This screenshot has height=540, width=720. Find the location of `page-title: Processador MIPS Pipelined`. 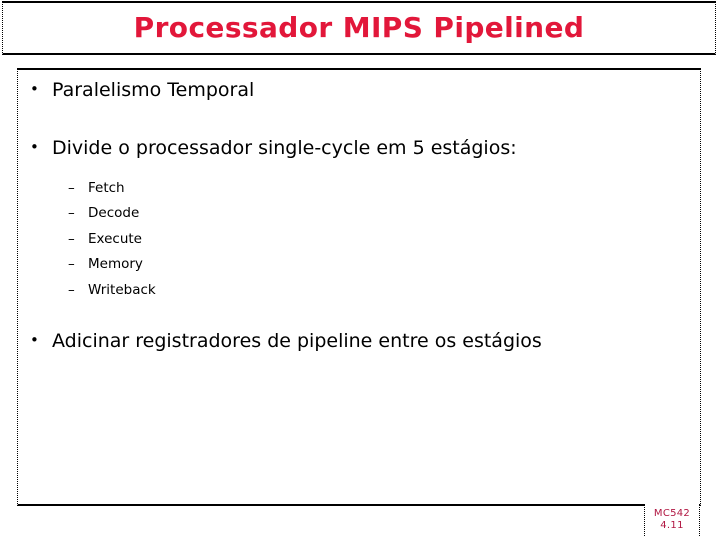

page-title: Processador MIPS Pipelined is located at coordinates (359, 27).